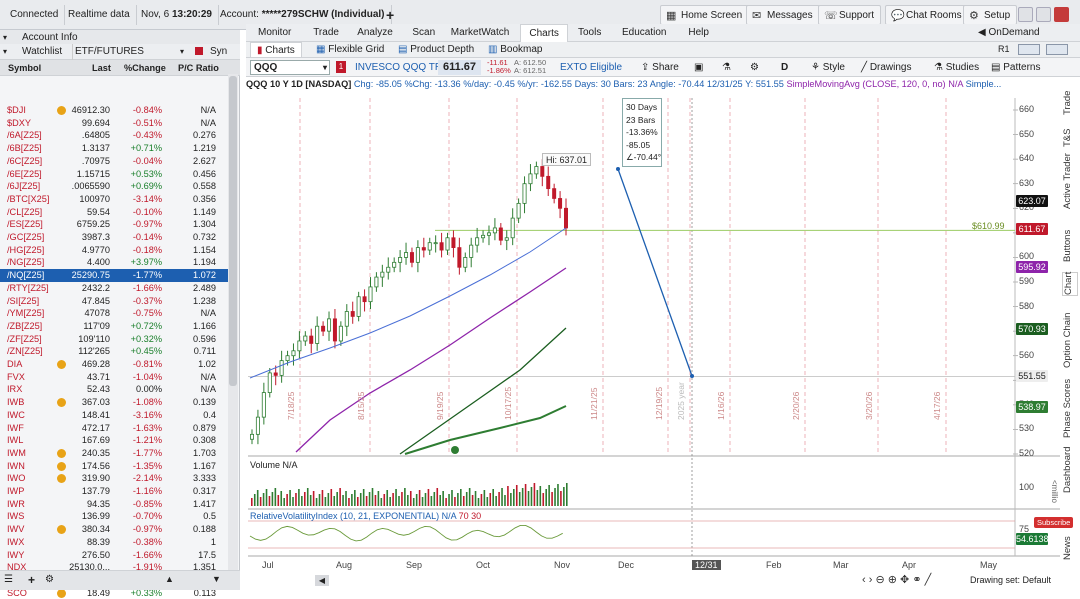  What do you see at coordinates (1032, 328) in the screenshot?
I see `price-tag: 570.93` at bounding box center [1032, 328].